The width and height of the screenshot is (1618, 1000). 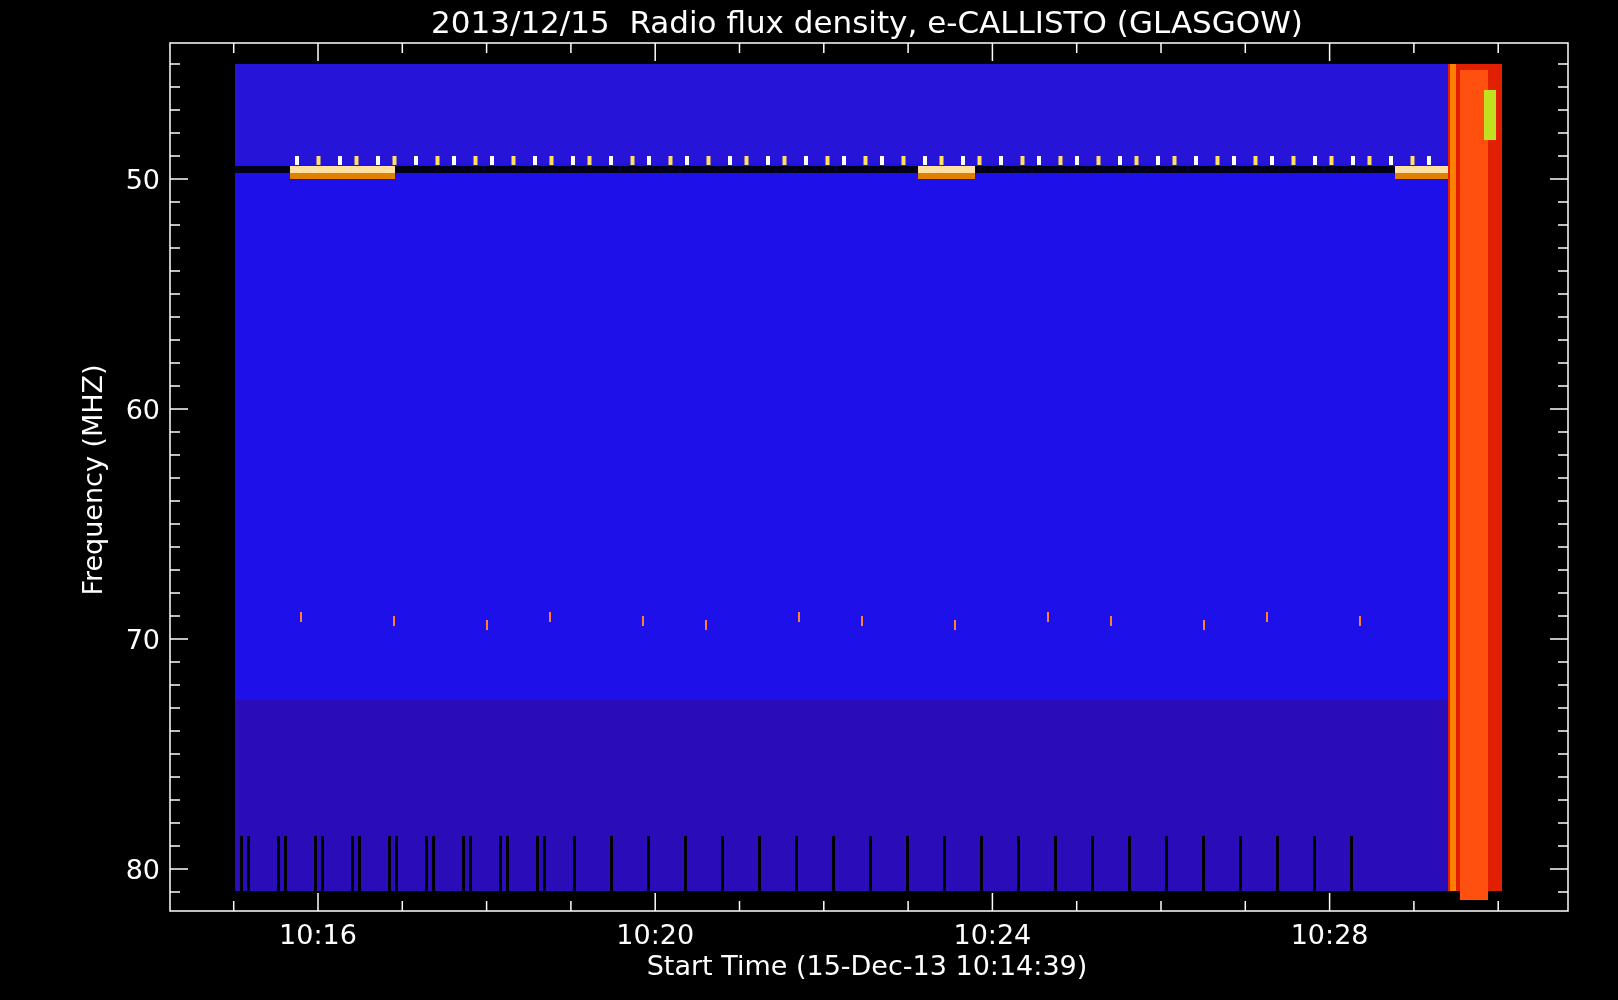 What do you see at coordinates (655, 934) in the screenshot?
I see `x-tick-label: 10:20` at bounding box center [655, 934].